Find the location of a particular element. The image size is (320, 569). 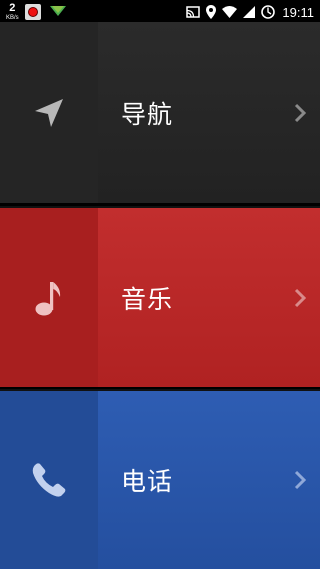

signal-icon is located at coordinates (249, 12).